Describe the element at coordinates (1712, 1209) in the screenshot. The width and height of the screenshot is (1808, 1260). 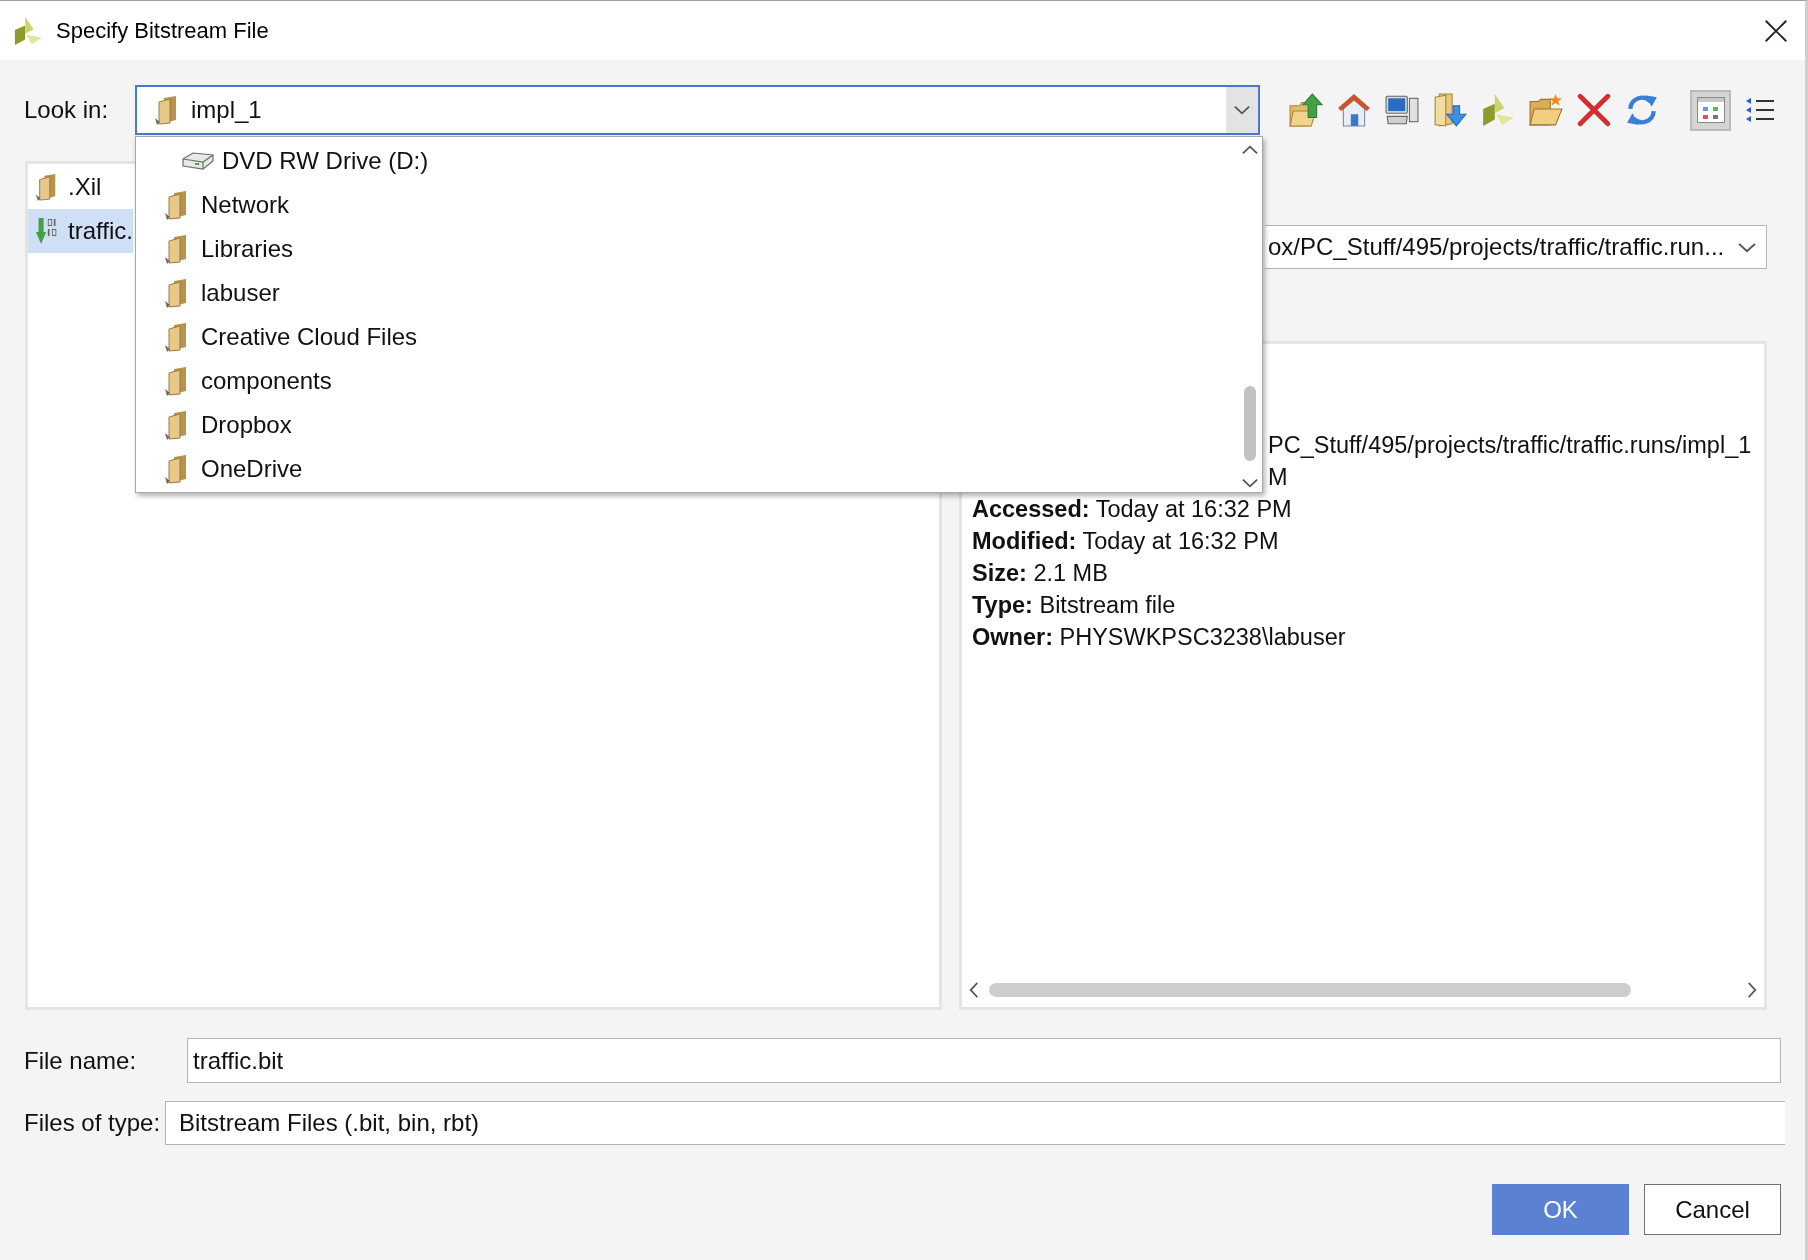
I see `cancel-button: Cancel` at that location.